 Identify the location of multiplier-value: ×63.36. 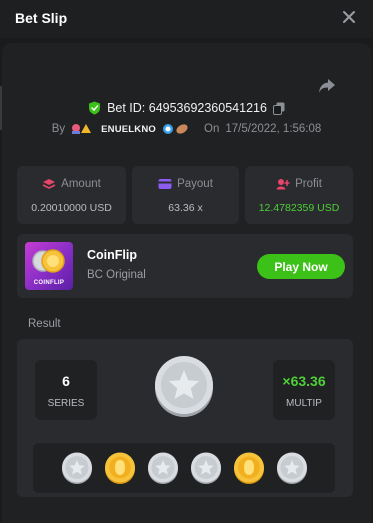
(304, 381).